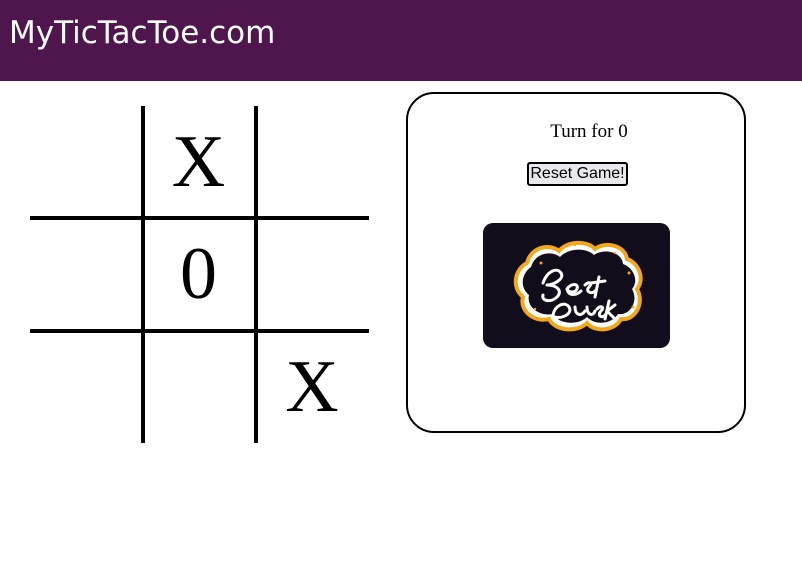  What do you see at coordinates (312, 387) in the screenshot?
I see `board-cell-9: X` at bounding box center [312, 387].